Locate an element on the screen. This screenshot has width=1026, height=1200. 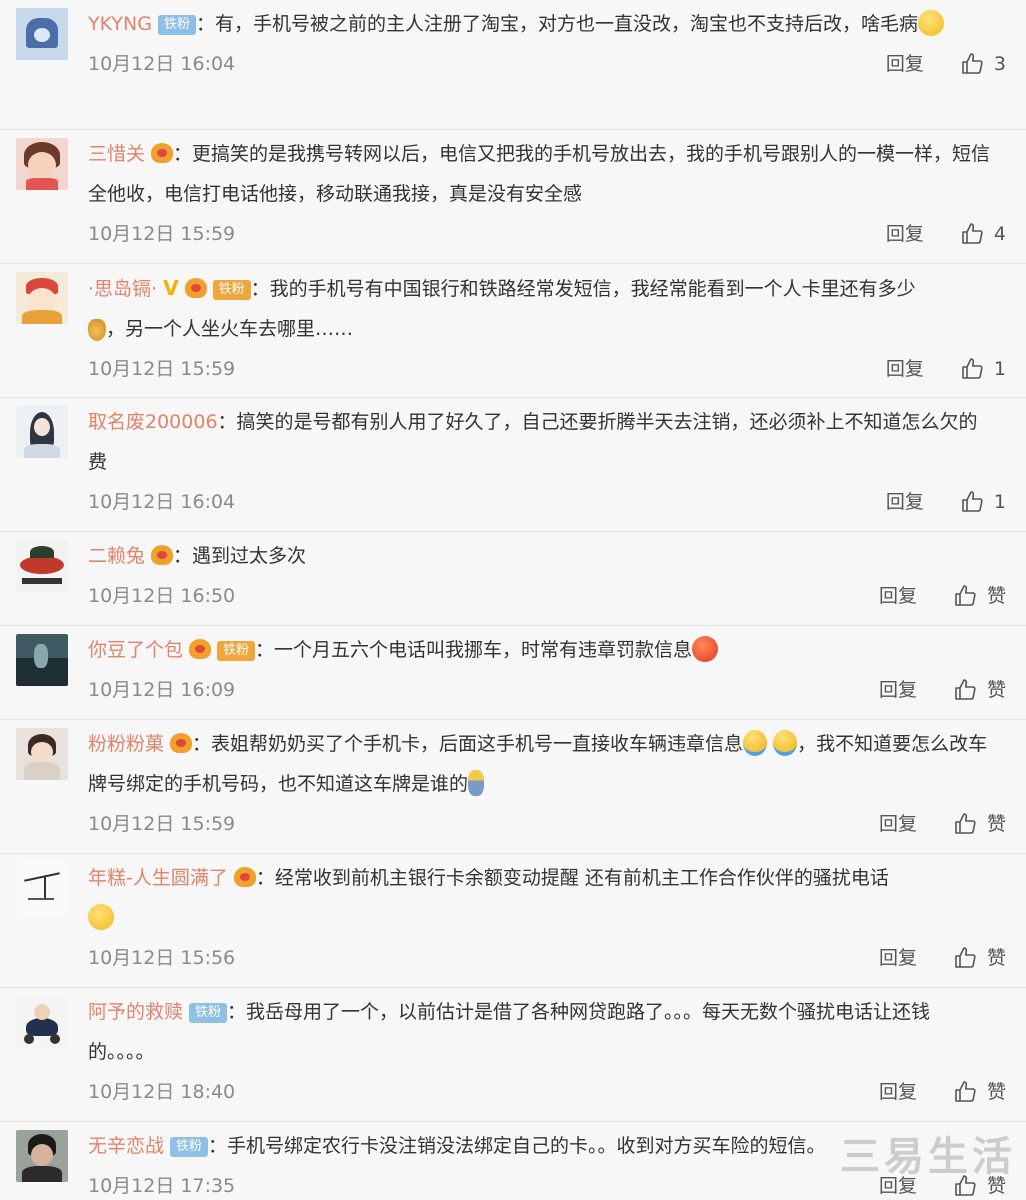
comment-body: ：遇到过太多次 is located at coordinates (240, 556).